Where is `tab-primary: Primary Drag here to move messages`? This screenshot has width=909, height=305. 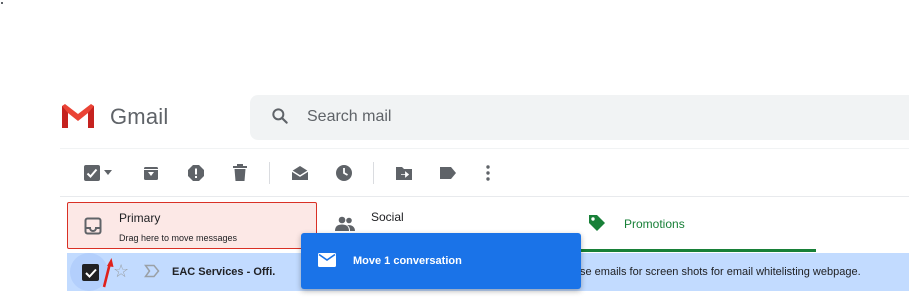 tab-primary: Primary Drag here to move messages is located at coordinates (192, 225).